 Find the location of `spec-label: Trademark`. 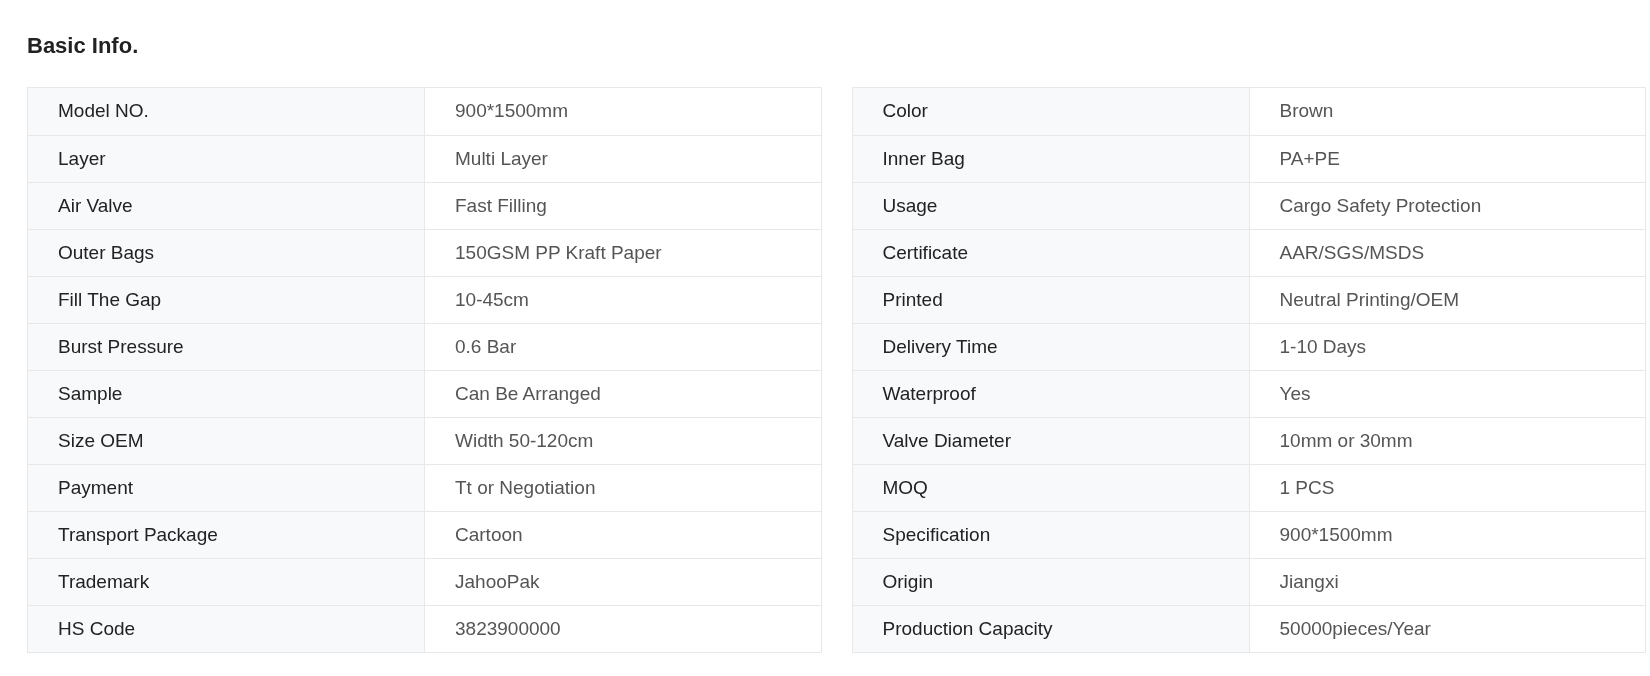

spec-label: Trademark is located at coordinates (226, 582).